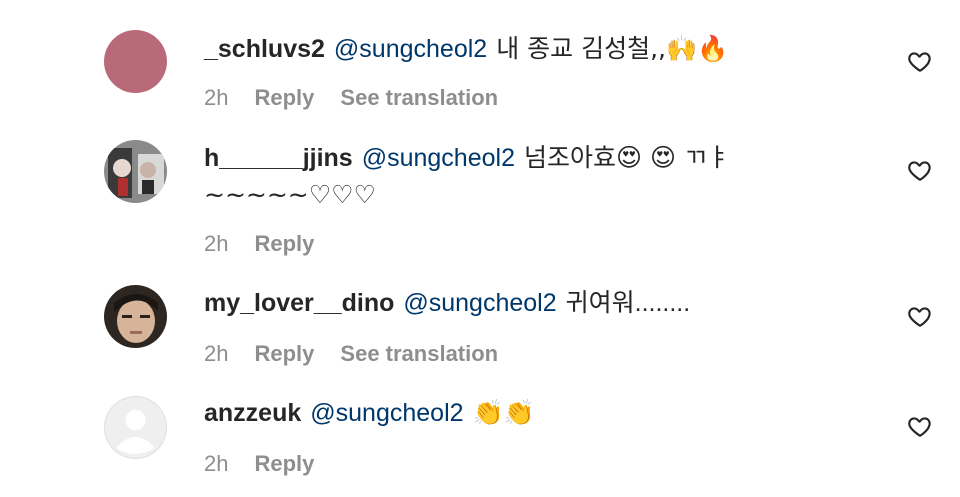 Image resolution: width=960 pixels, height=497 pixels. What do you see at coordinates (284, 463) in the screenshot?
I see `reply-button: Reply` at bounding box center [284, 463].